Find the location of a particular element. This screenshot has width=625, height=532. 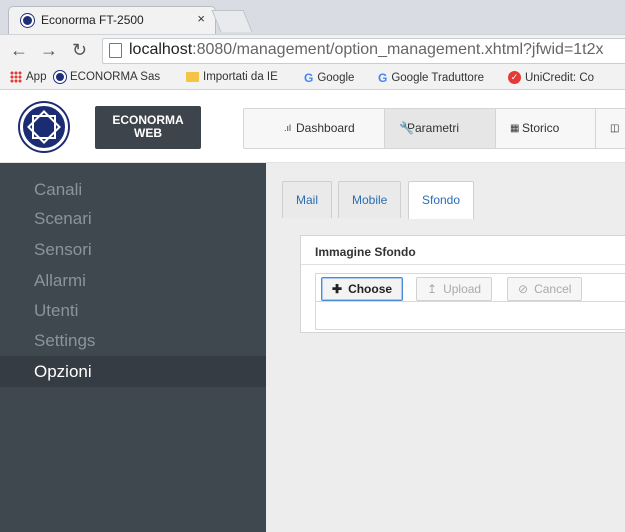

sidebar-item-canali: Canali is located at coordinates (58, 190).